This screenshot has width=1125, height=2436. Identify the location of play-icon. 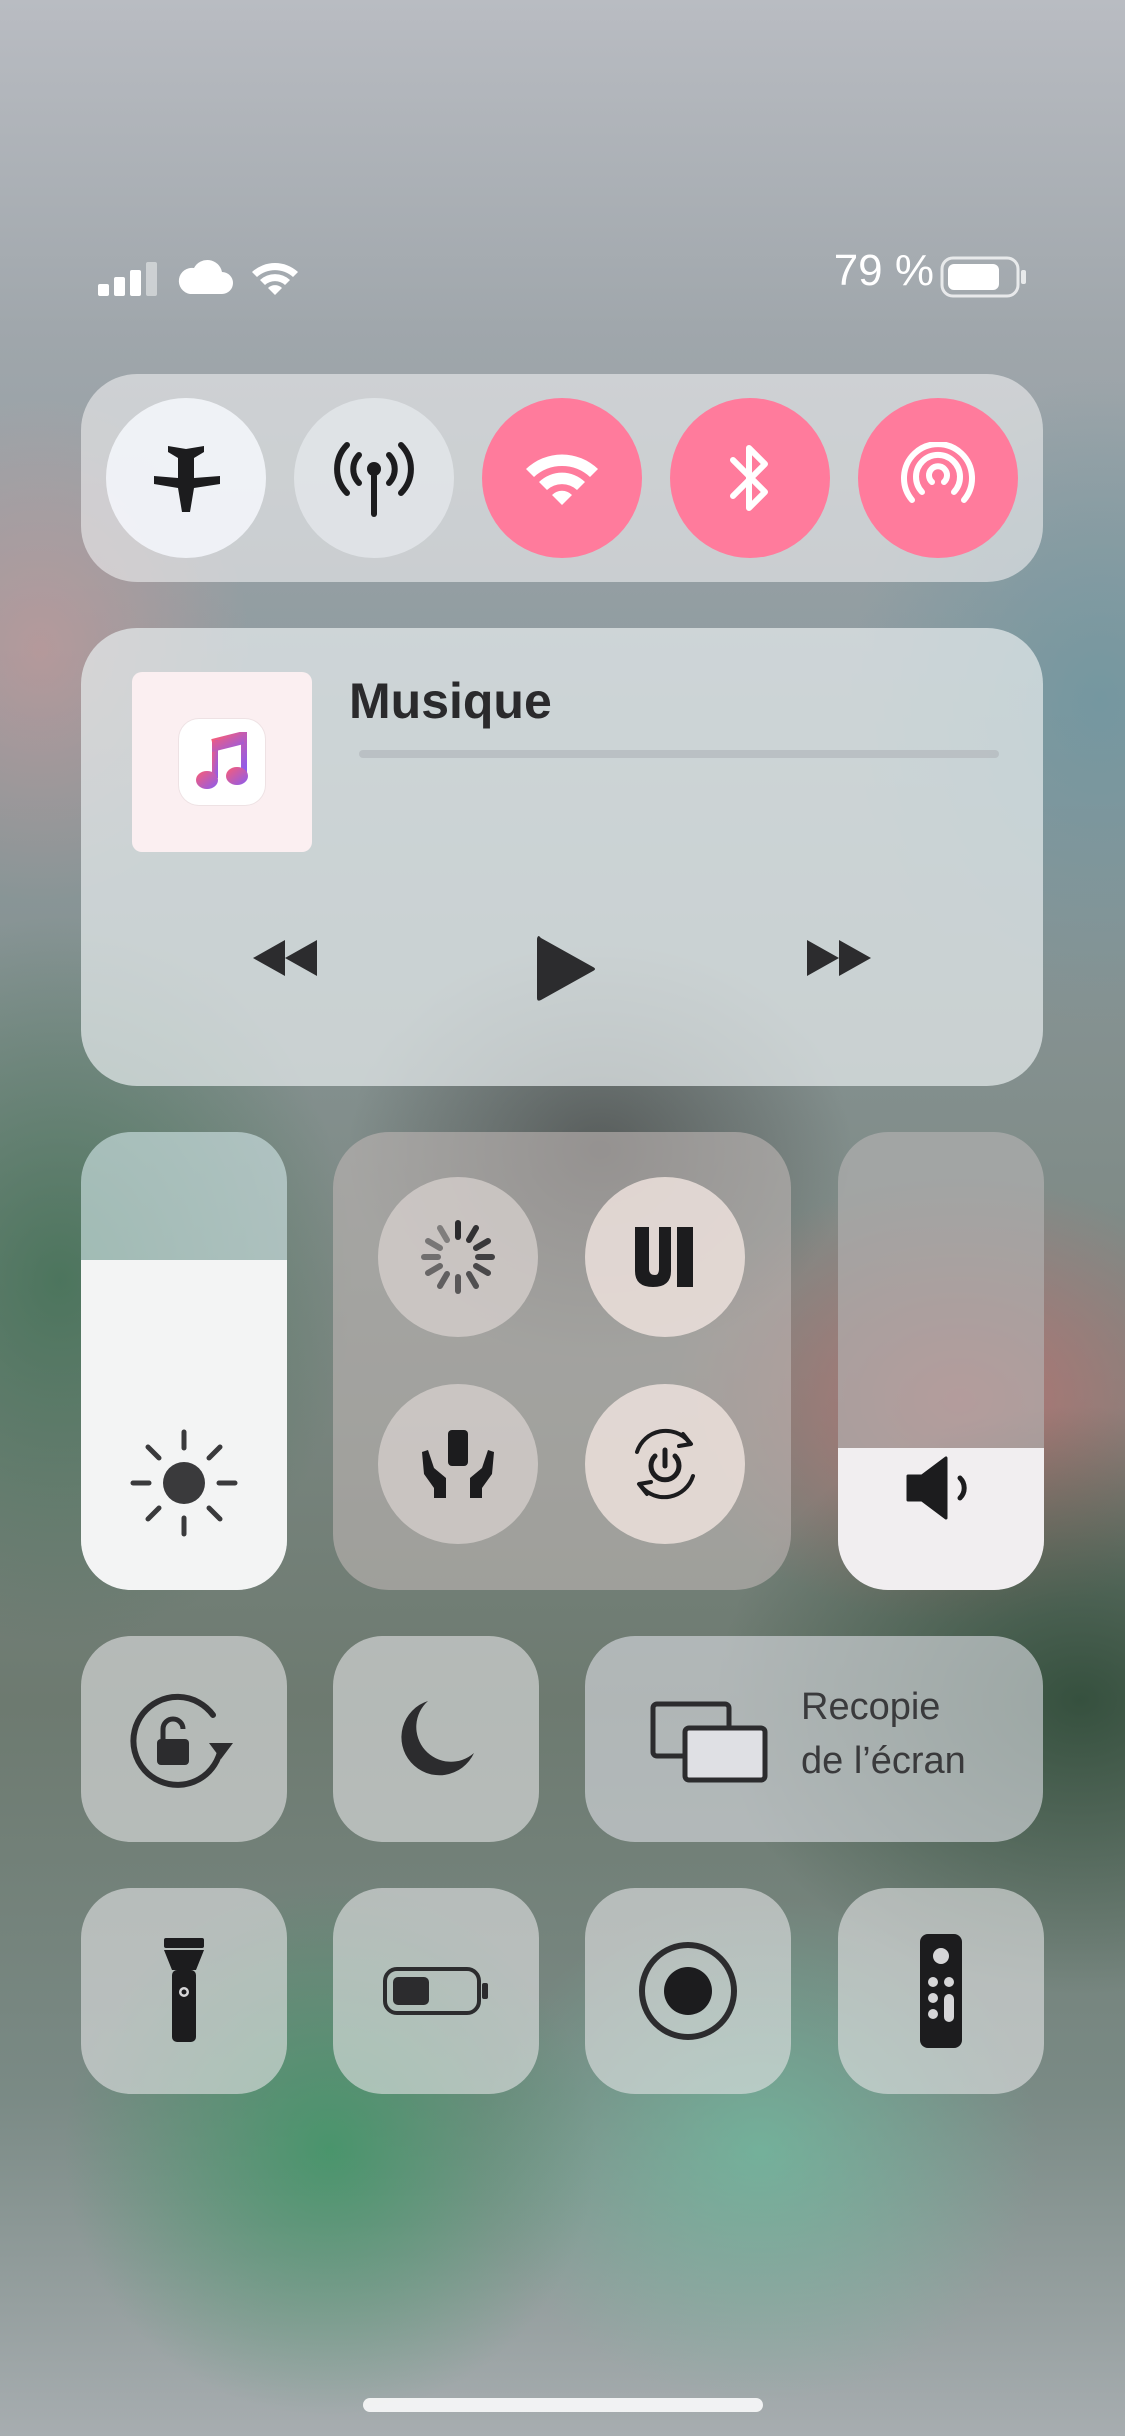
(566, 968).